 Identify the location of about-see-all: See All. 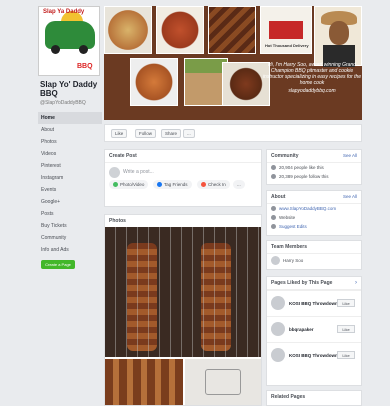
(350, 196).